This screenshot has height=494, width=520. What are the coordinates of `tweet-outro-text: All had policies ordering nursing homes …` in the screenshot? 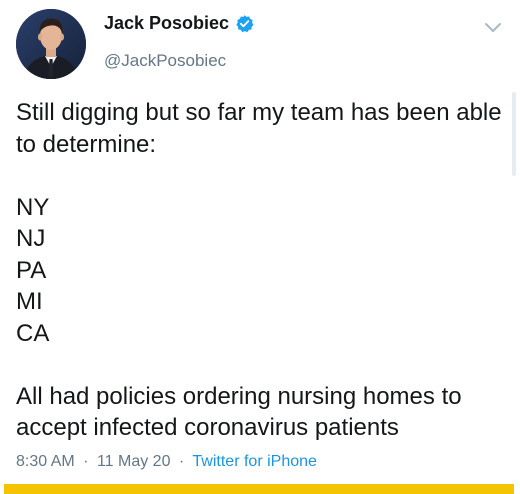 It's located at (239, 412).